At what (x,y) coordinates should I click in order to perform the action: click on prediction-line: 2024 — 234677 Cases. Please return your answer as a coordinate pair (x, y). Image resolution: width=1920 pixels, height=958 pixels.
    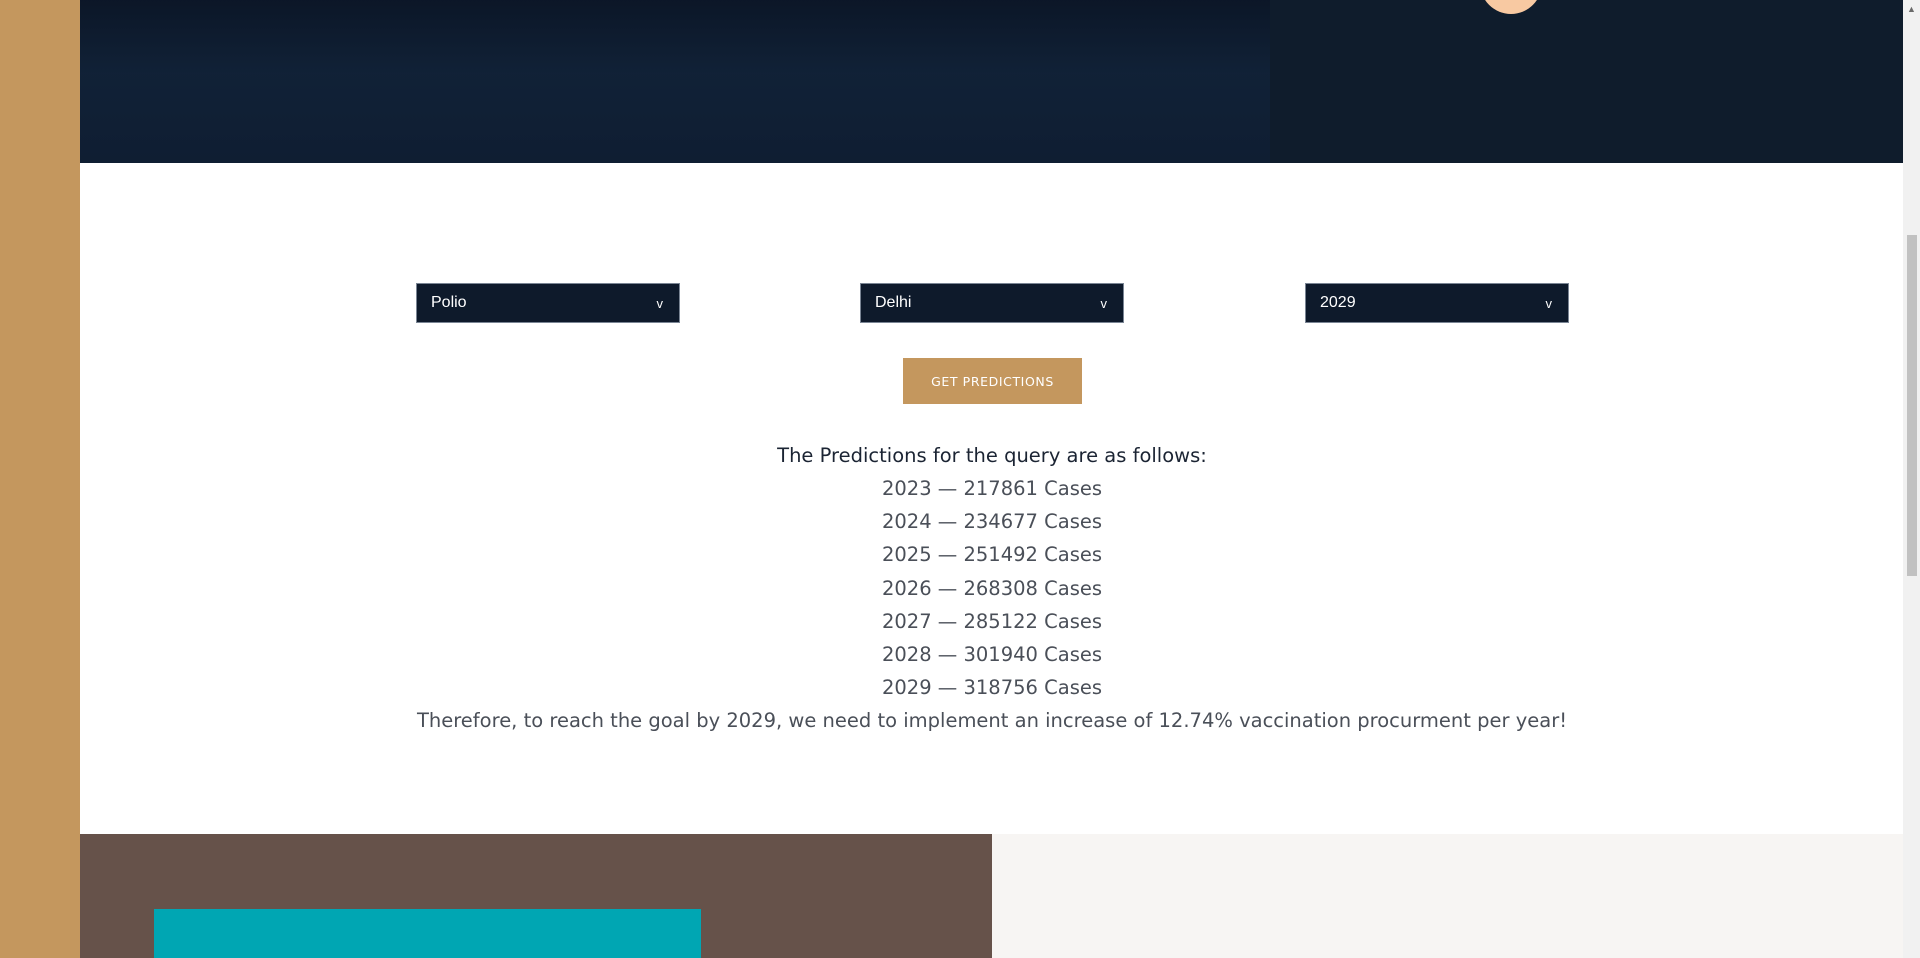
    Looking at the image, I should click on (992, 522).